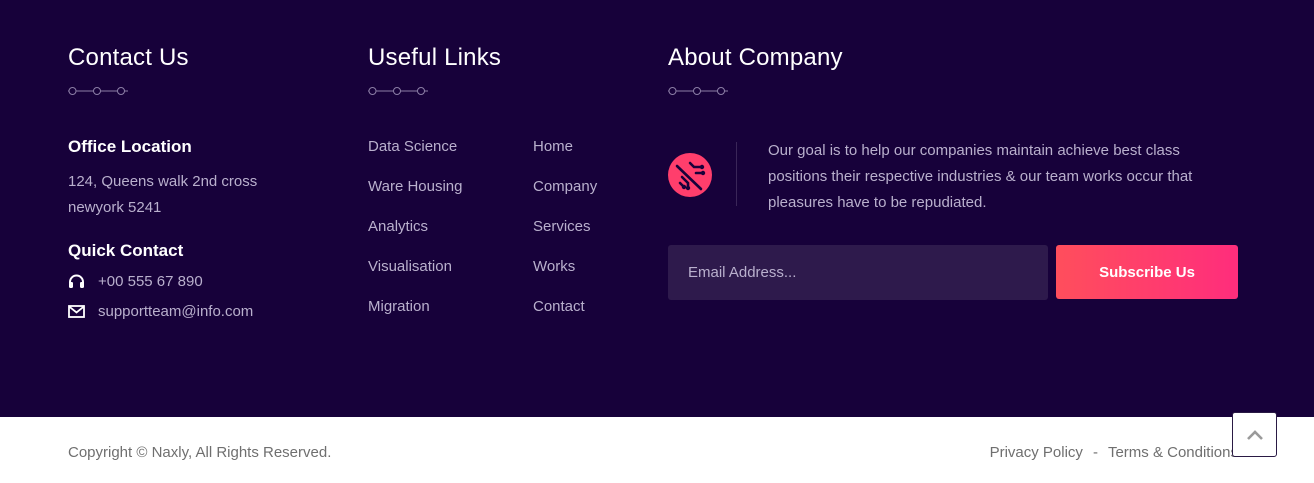 The width and height of the screenshot is (1314, 483). I want to click on envelope-icon, so click(76, 311).